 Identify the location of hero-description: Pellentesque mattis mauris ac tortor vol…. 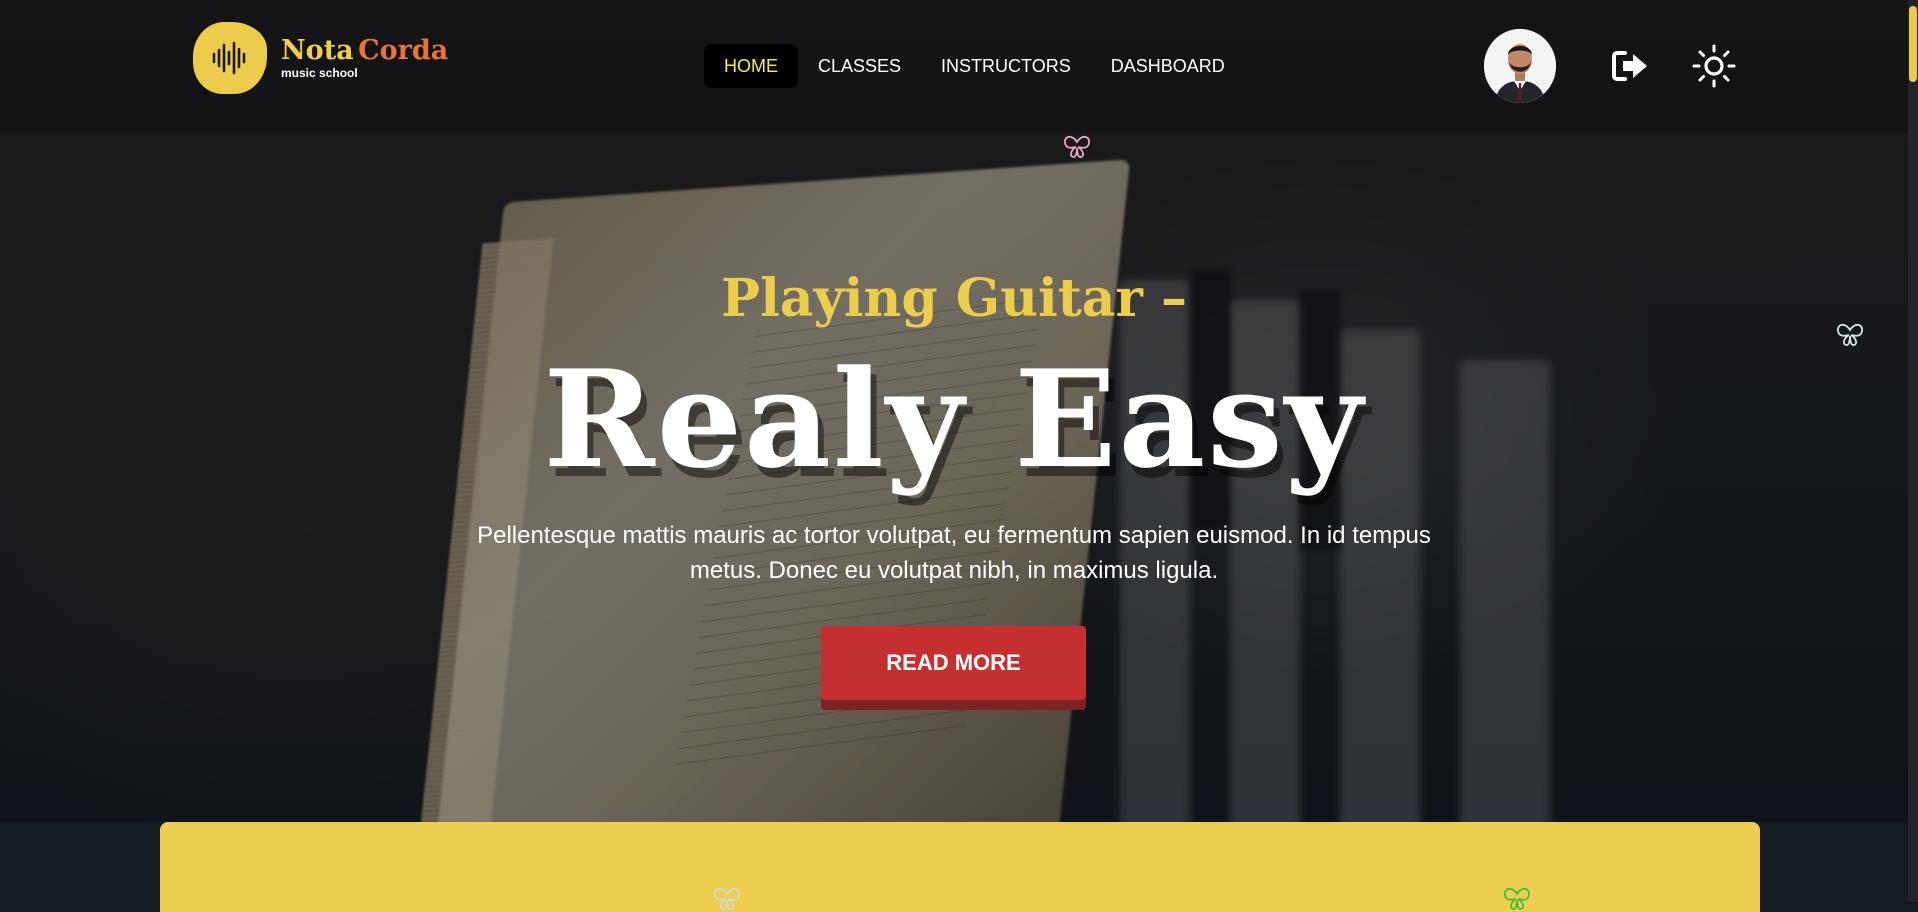
(954, 553).